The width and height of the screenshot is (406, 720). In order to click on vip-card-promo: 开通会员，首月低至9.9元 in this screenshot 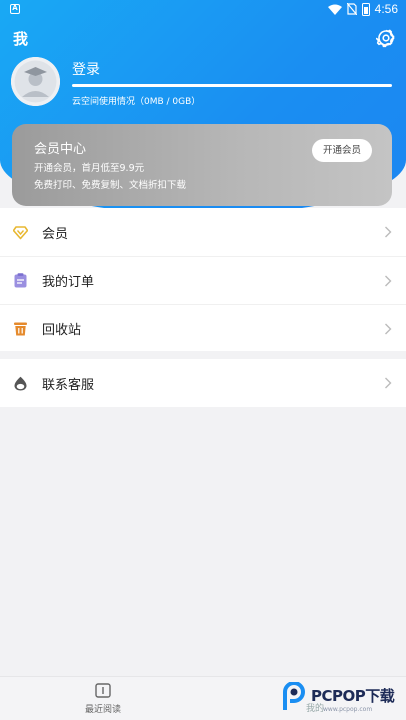, I will do `click(89, 168)`.